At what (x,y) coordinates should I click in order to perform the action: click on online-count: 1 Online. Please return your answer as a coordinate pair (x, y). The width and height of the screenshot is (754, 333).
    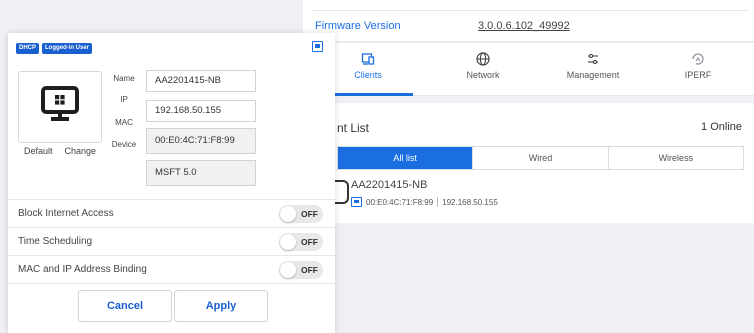
    Looking at the image, I should click on (721, 127).